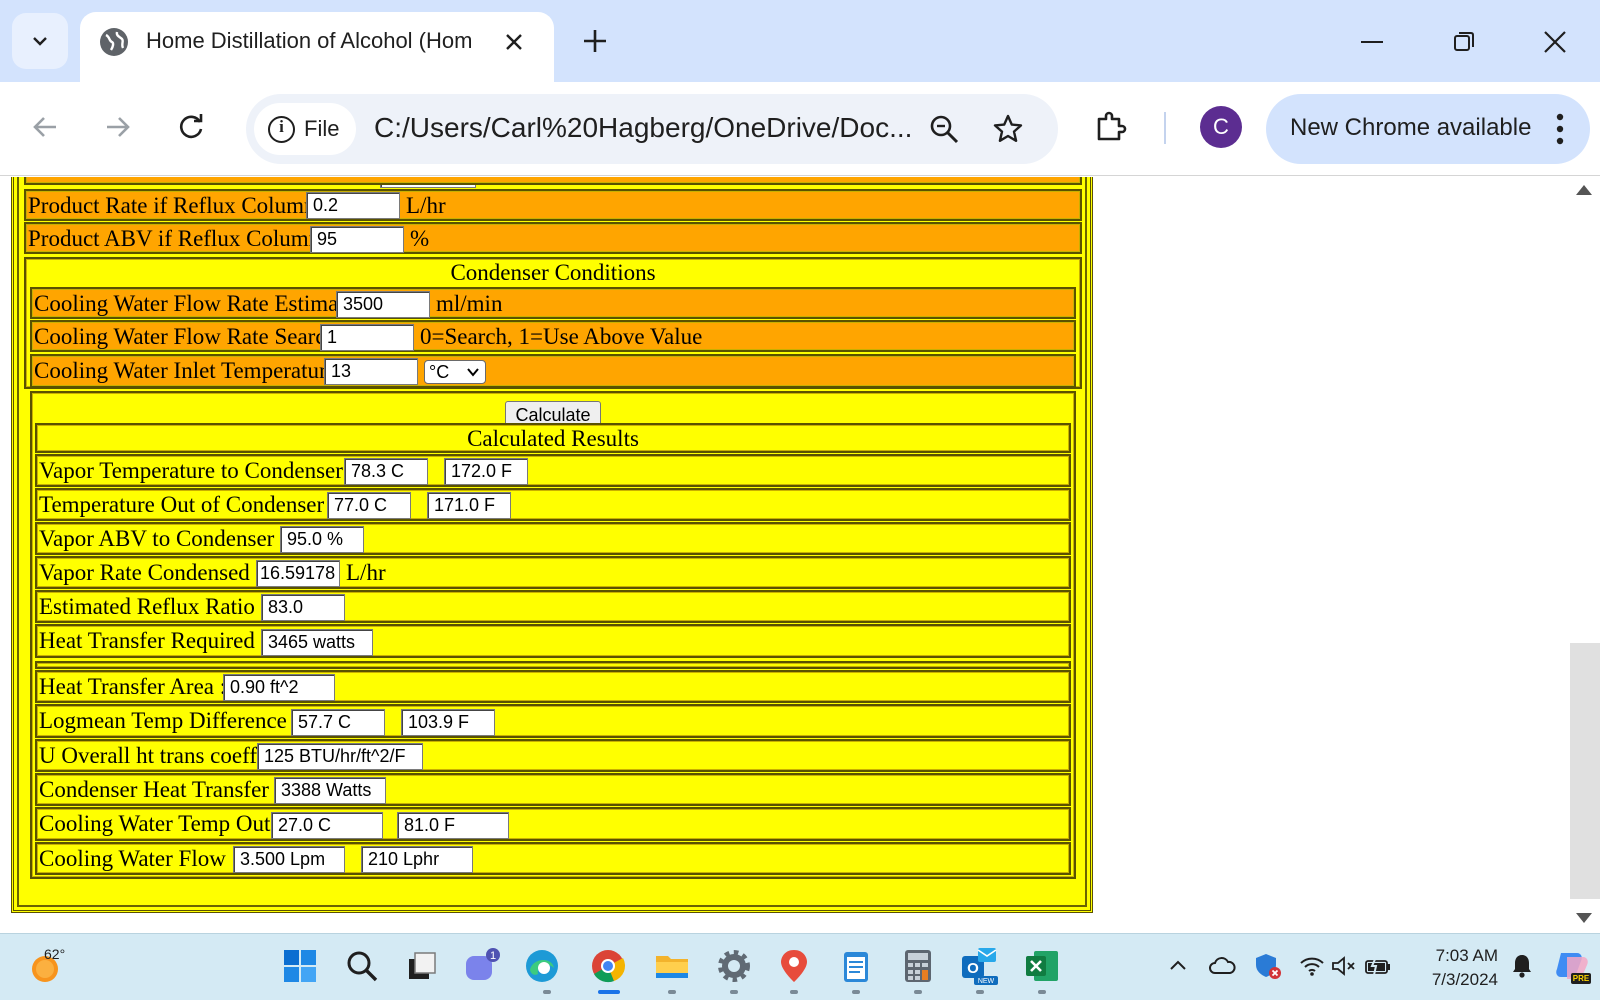 The height and width of the screenshot is (1000, 1600). Describe the element at coordinates (1560, 129) in the screenshot. I see `more-vert-icon` at that location.